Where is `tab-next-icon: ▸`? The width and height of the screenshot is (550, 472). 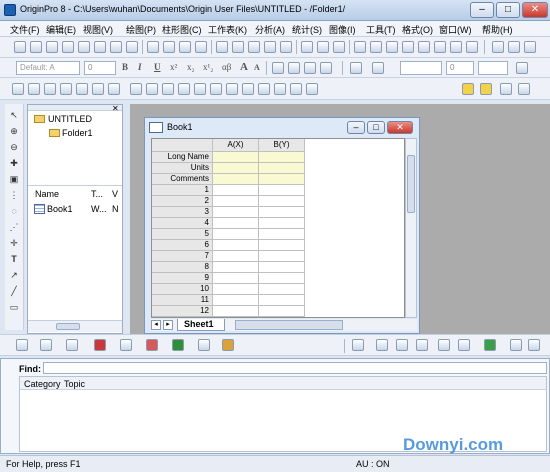
tab-next-icon: ▸ is located at coordinates (168, 325).